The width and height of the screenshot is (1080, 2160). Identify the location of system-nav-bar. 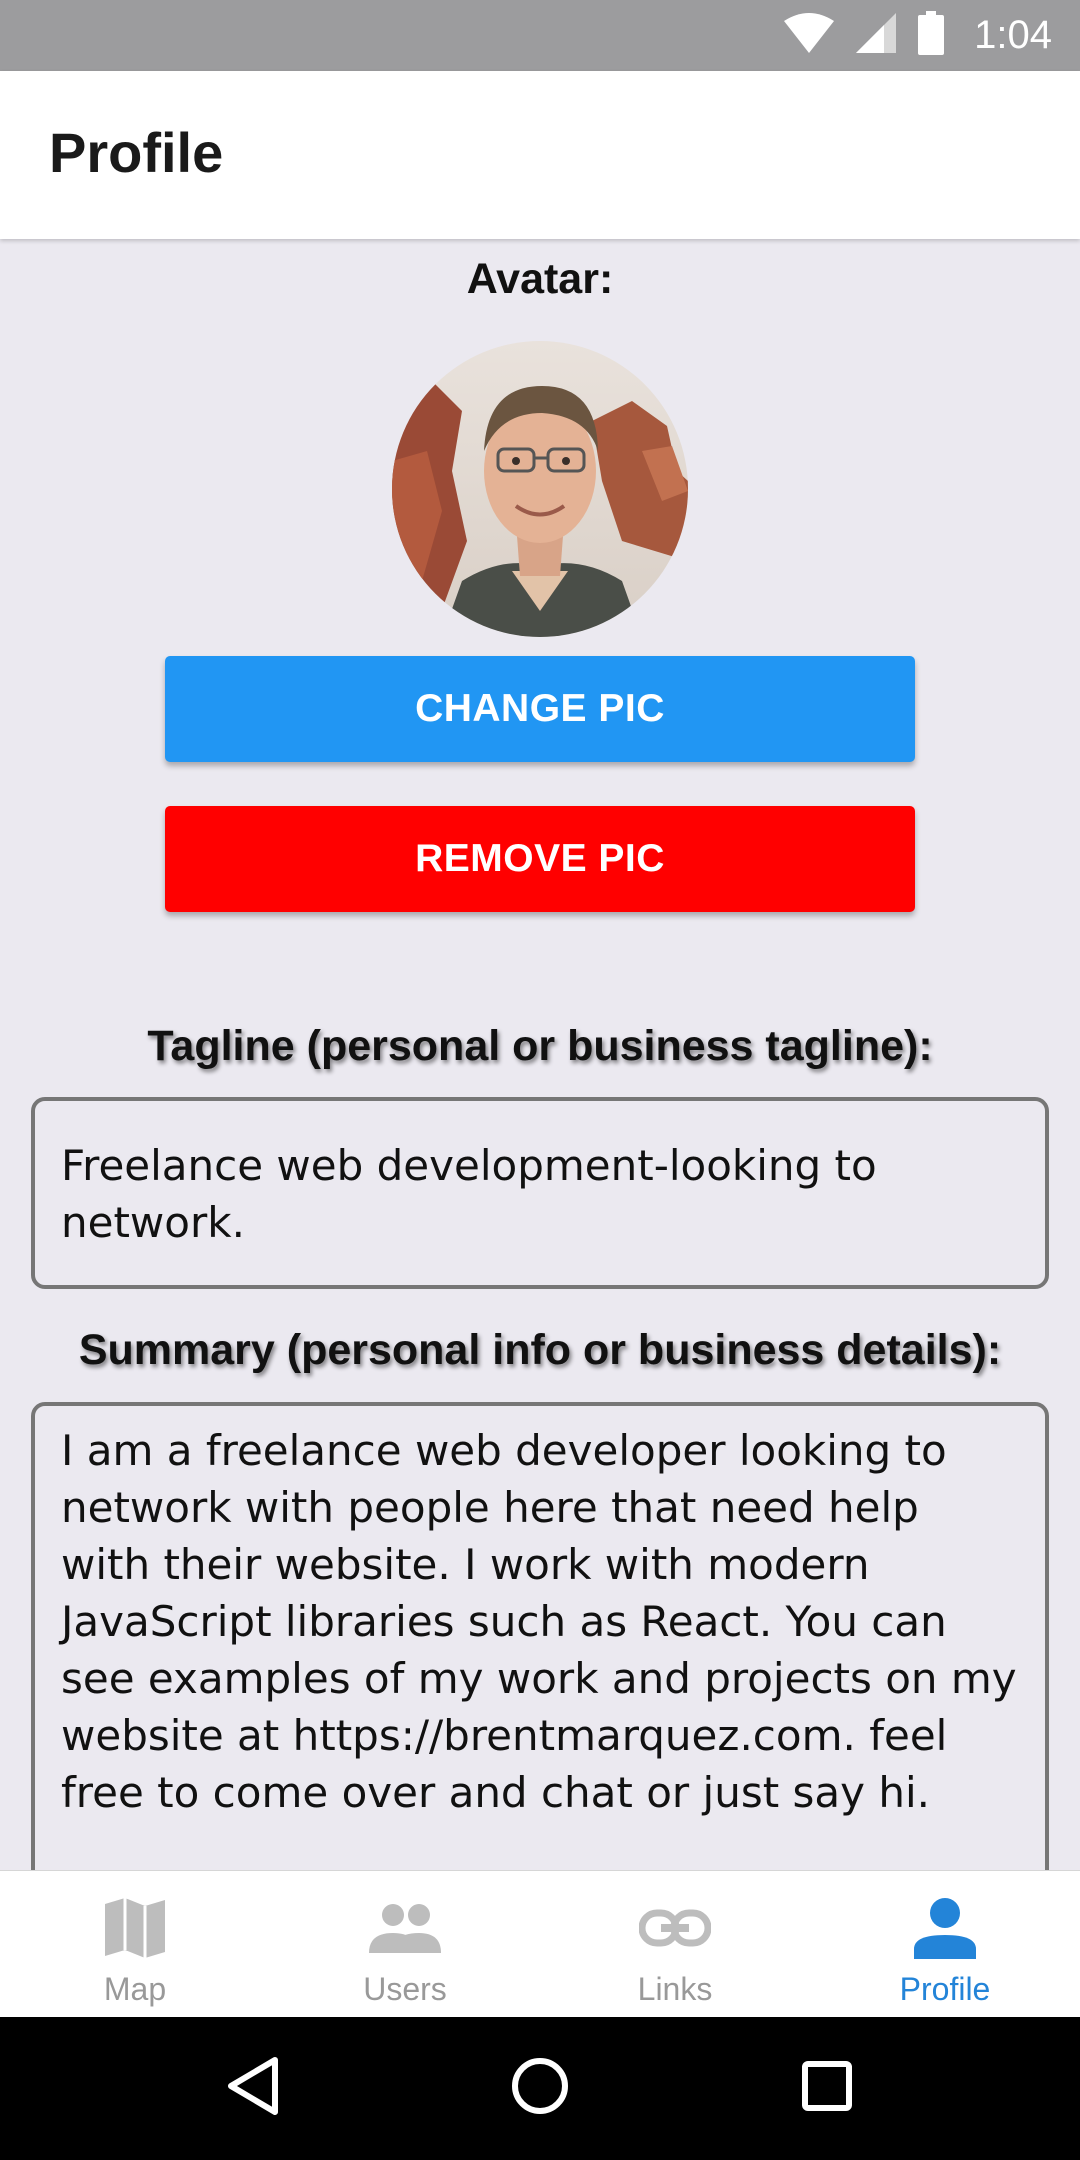
(540, 2088).